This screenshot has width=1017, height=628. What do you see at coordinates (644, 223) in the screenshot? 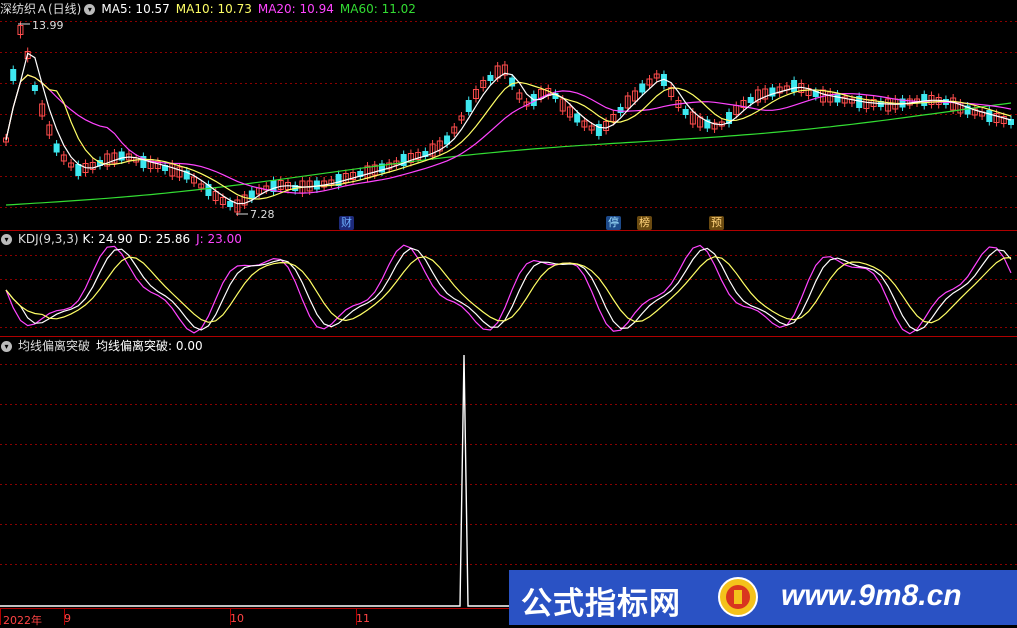
I see `badge-ranking: 榜` at bounding box center [644, 223].